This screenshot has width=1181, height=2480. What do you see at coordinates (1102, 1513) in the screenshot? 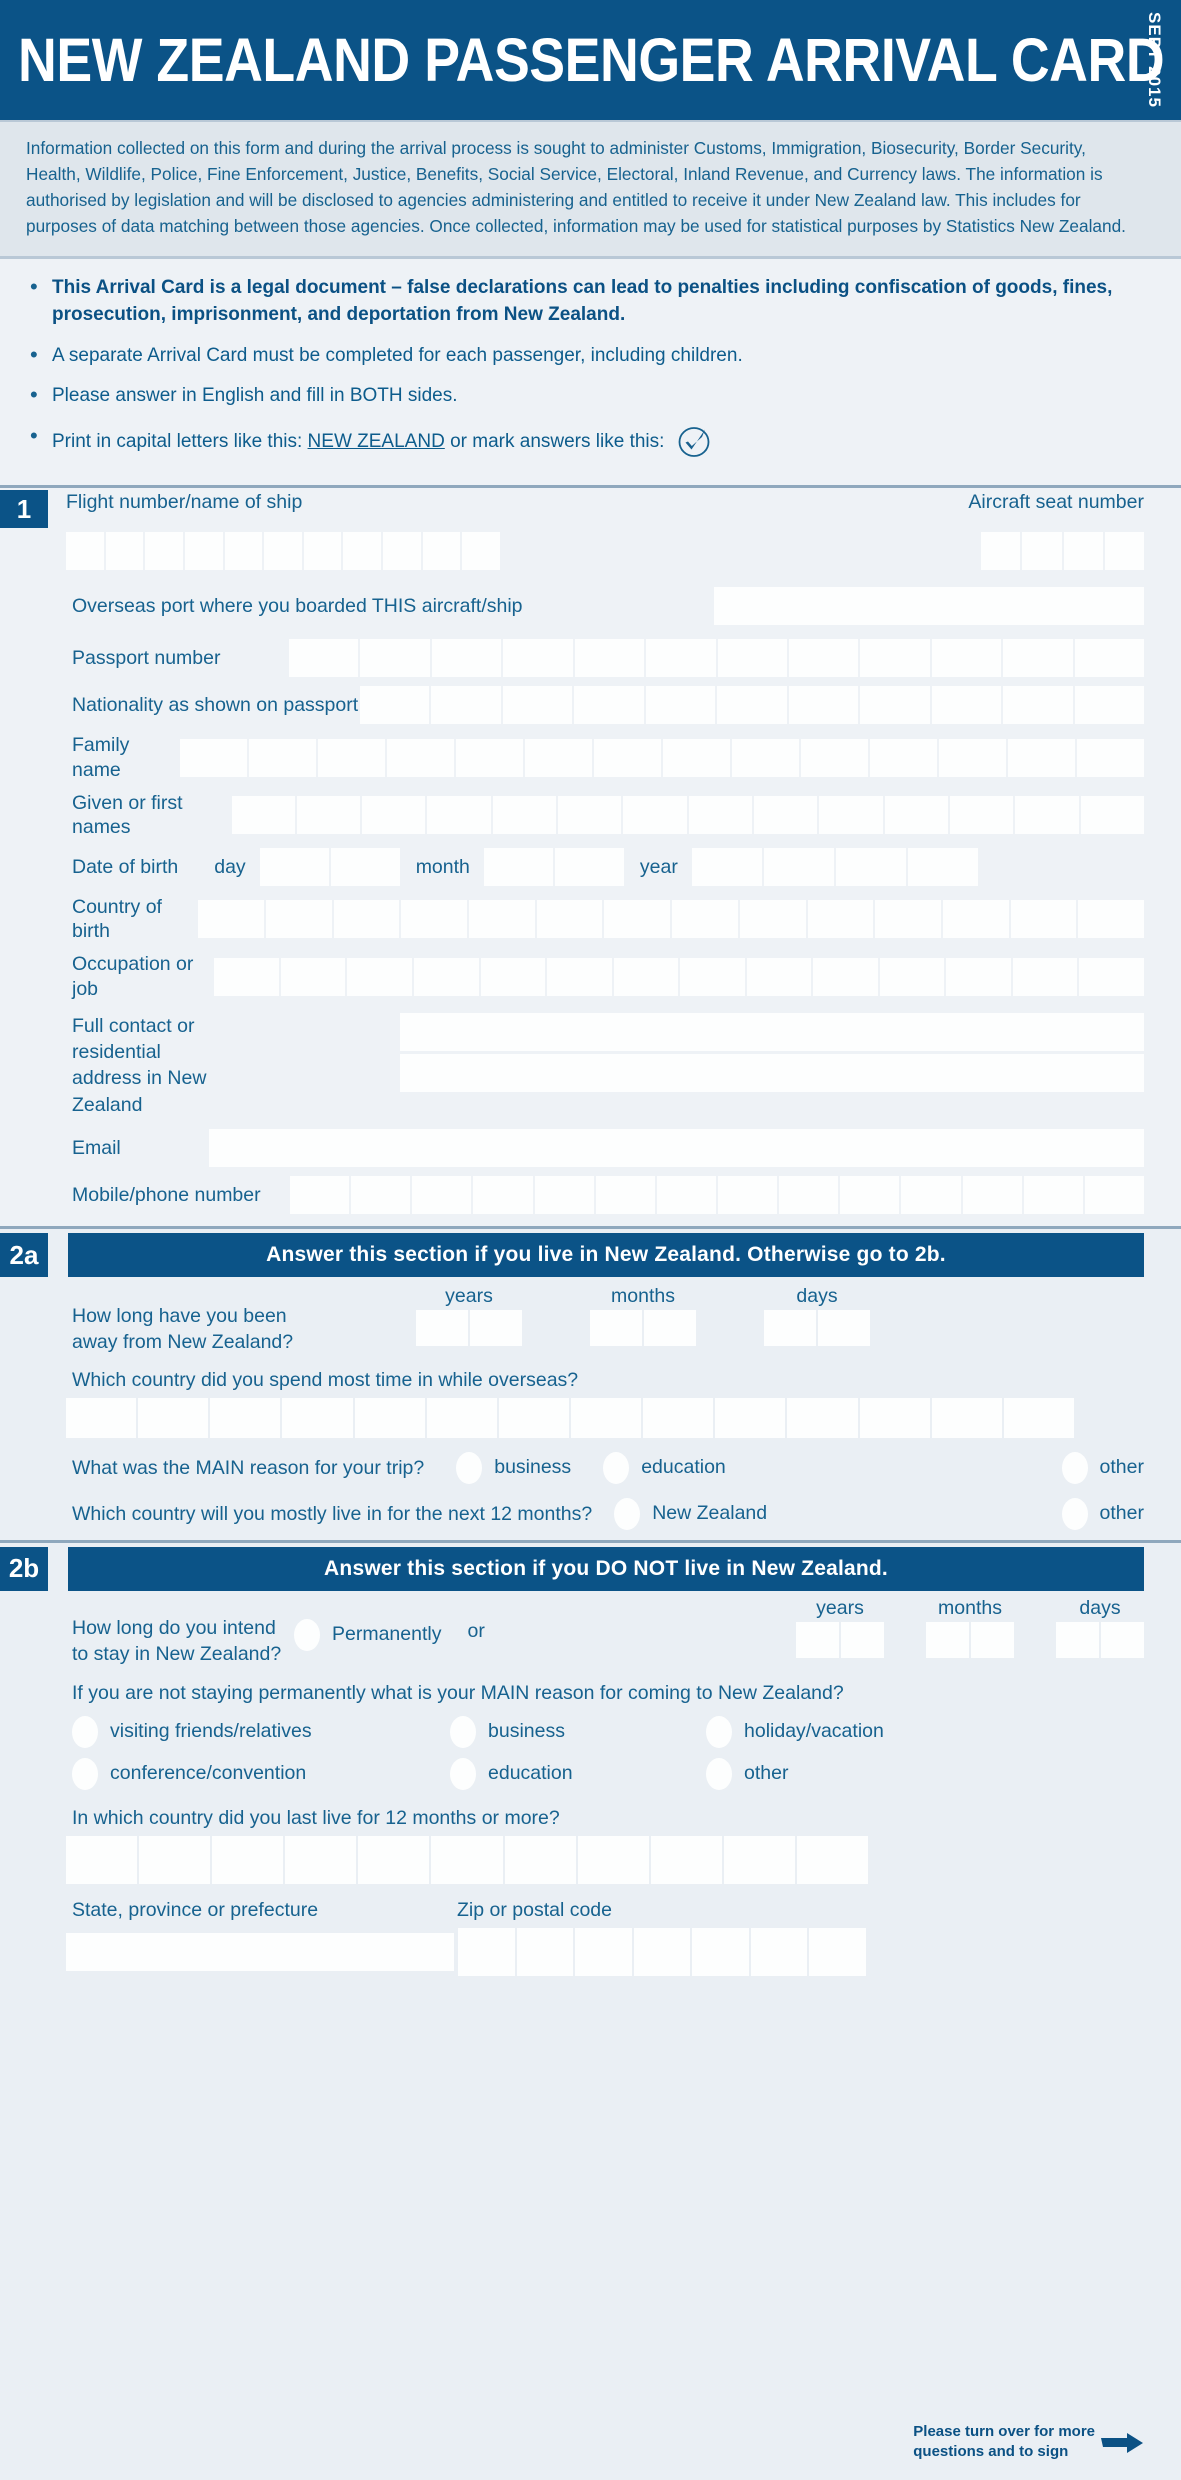
I see `next-12-option-other: other` at bounding box center [1102, 1513].